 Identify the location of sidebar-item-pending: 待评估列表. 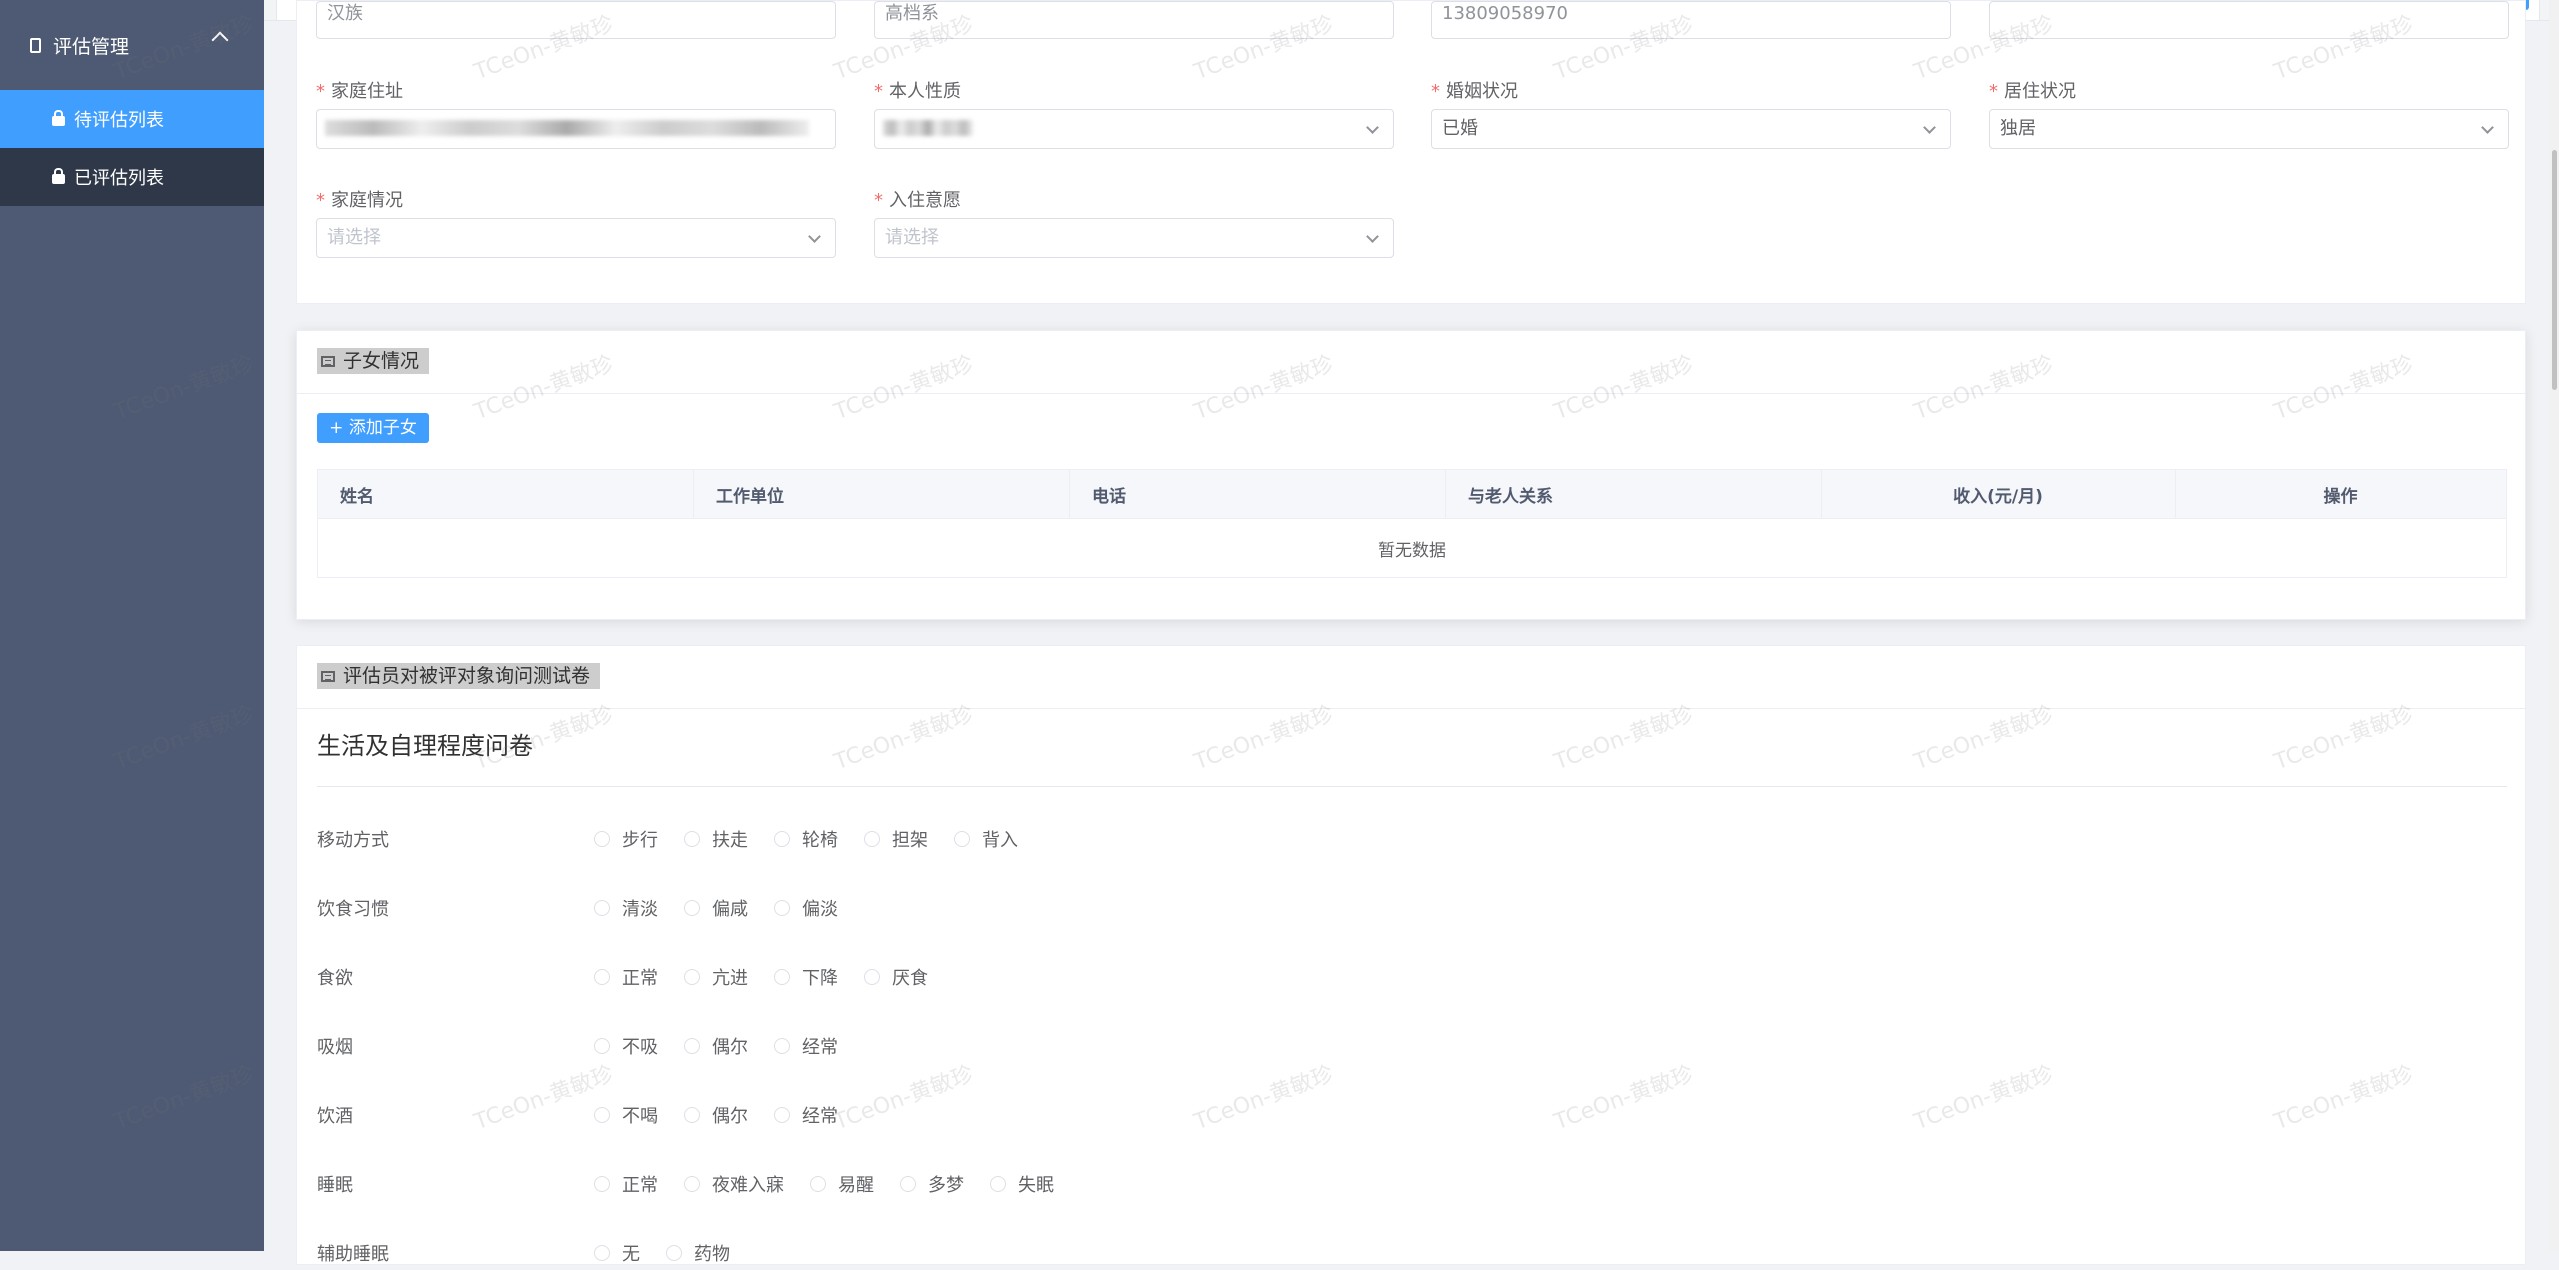
(132, 119).